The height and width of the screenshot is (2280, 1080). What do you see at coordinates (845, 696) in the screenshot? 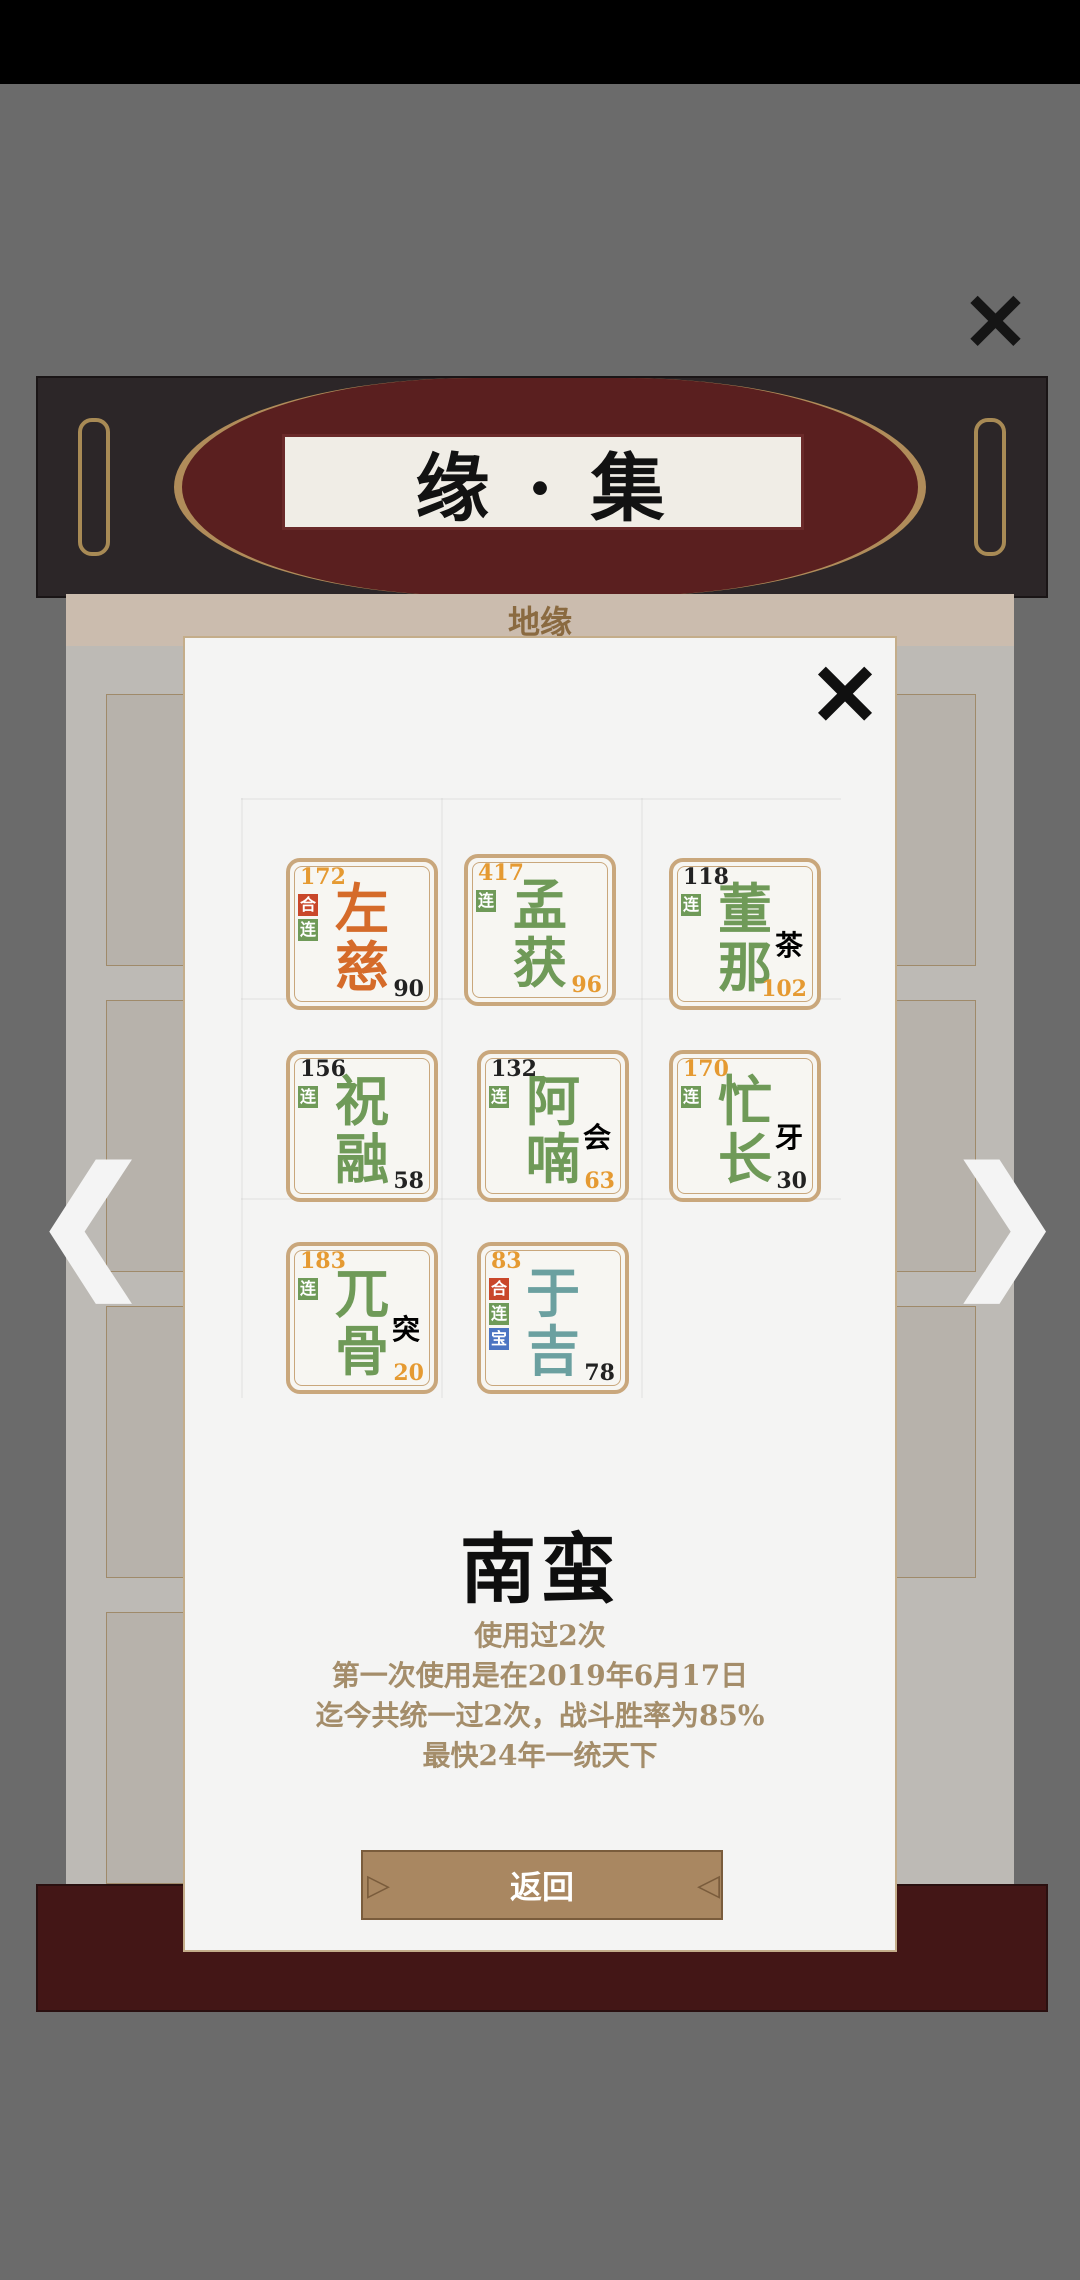
I see `close-icon: ✕` at bounding box center [845, 696].